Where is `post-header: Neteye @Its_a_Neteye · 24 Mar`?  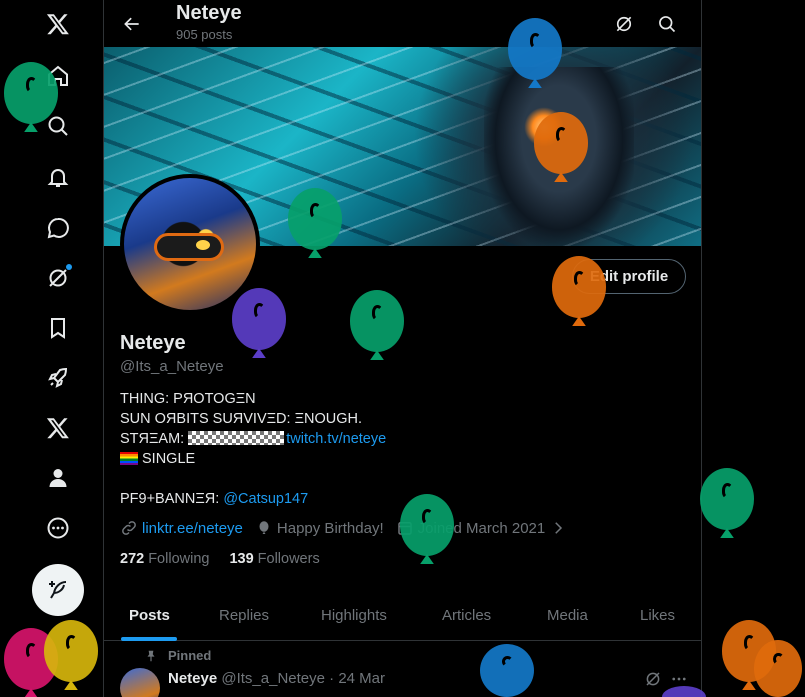 post-header: Neteye @Its_a_Neteye · 24 Mar is located at coordinates (276, 678).